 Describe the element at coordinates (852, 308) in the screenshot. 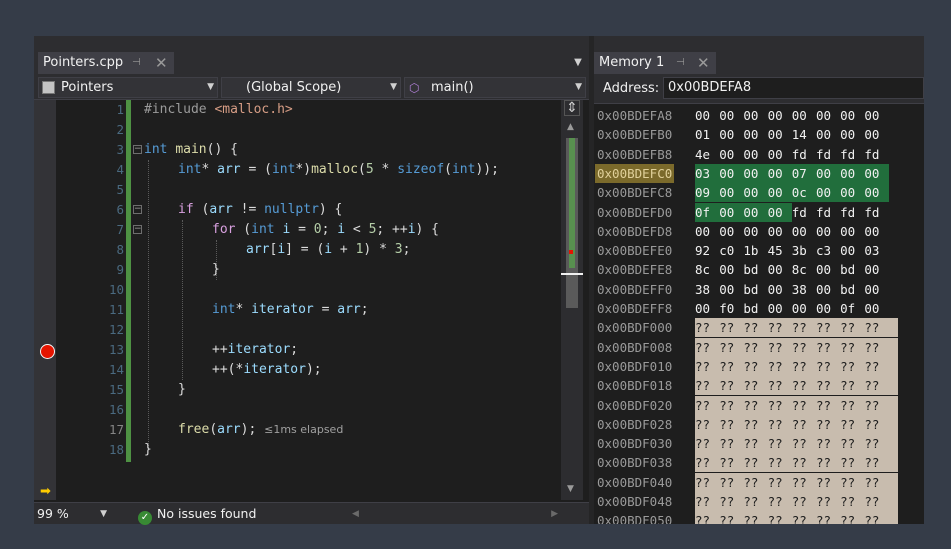

I see `memory-byte: 0f` at that location.